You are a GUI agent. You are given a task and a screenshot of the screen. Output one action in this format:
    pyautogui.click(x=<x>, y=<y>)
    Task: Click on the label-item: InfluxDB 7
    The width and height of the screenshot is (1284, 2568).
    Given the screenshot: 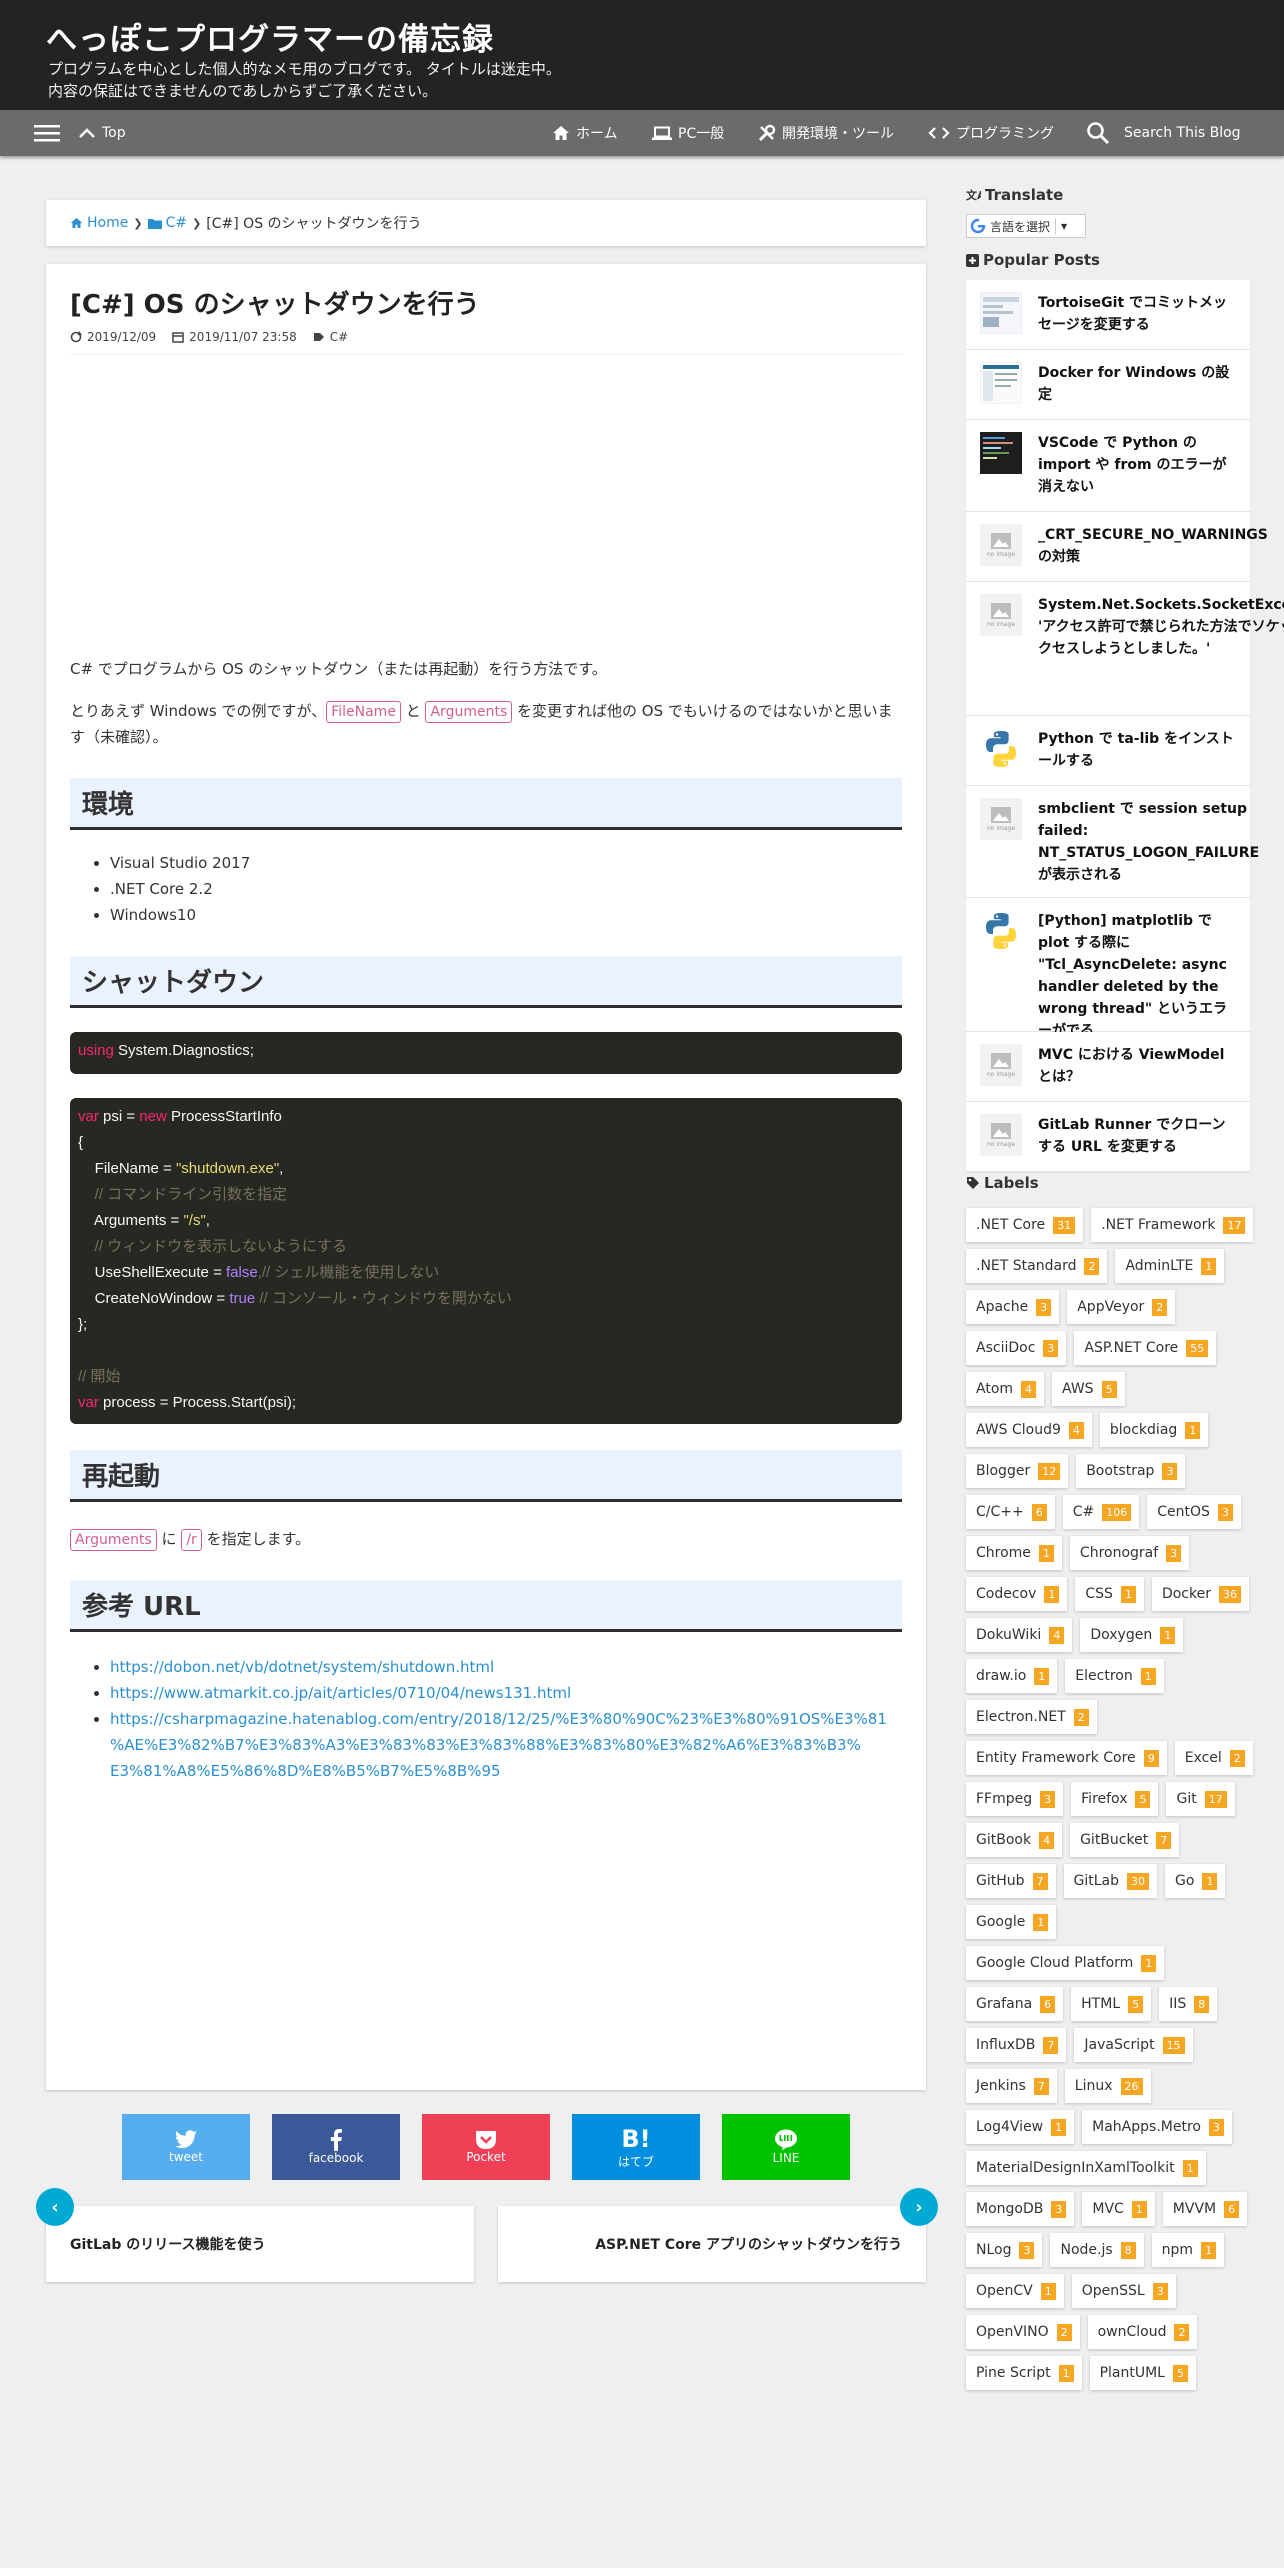 What is the action you would take?
    pyautogui.click(x=1016, y=2045)
    